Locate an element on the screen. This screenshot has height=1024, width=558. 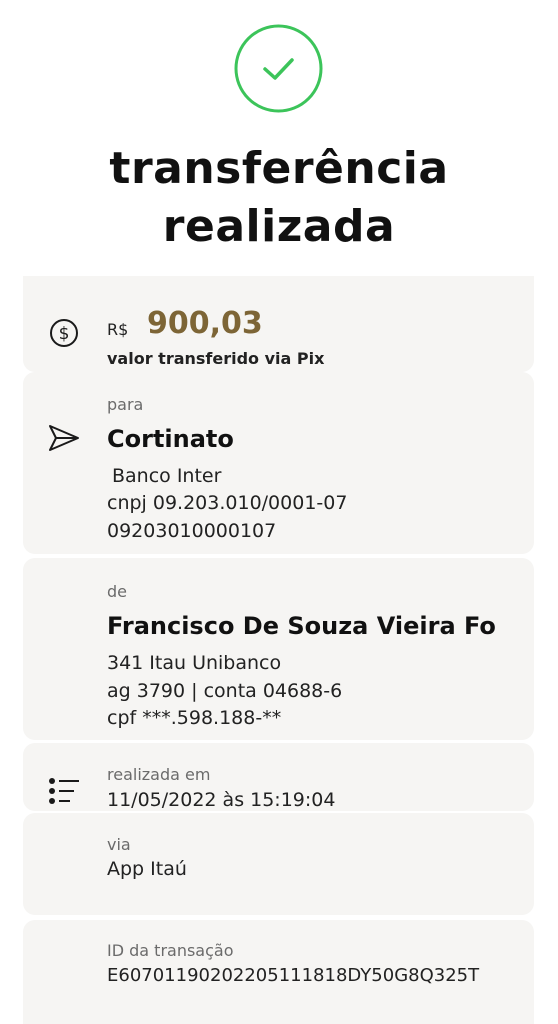
recipient-bank: Banco Inter is located at coordinates (167, 476).